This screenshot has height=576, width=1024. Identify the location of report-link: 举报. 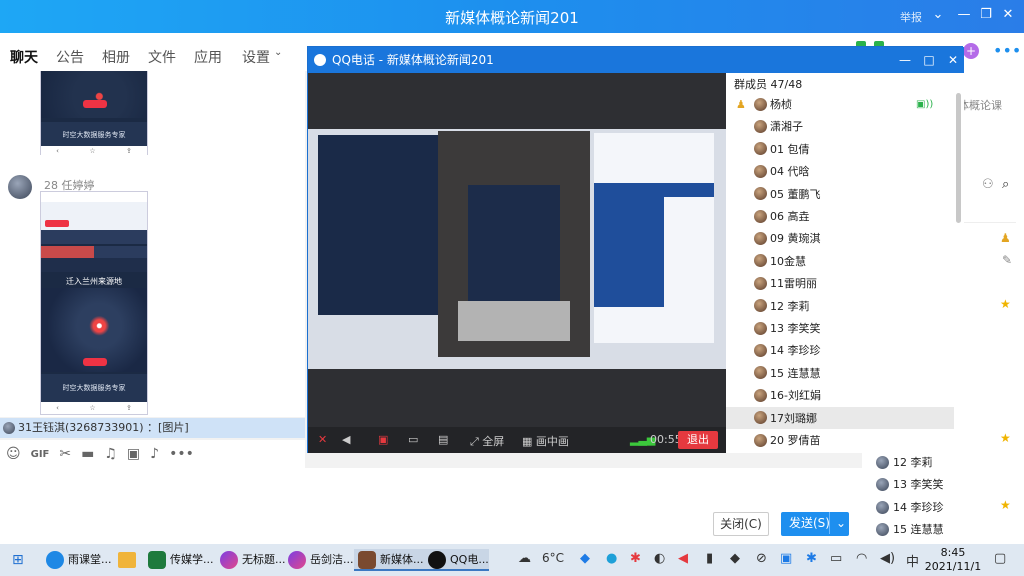
(911, 17).